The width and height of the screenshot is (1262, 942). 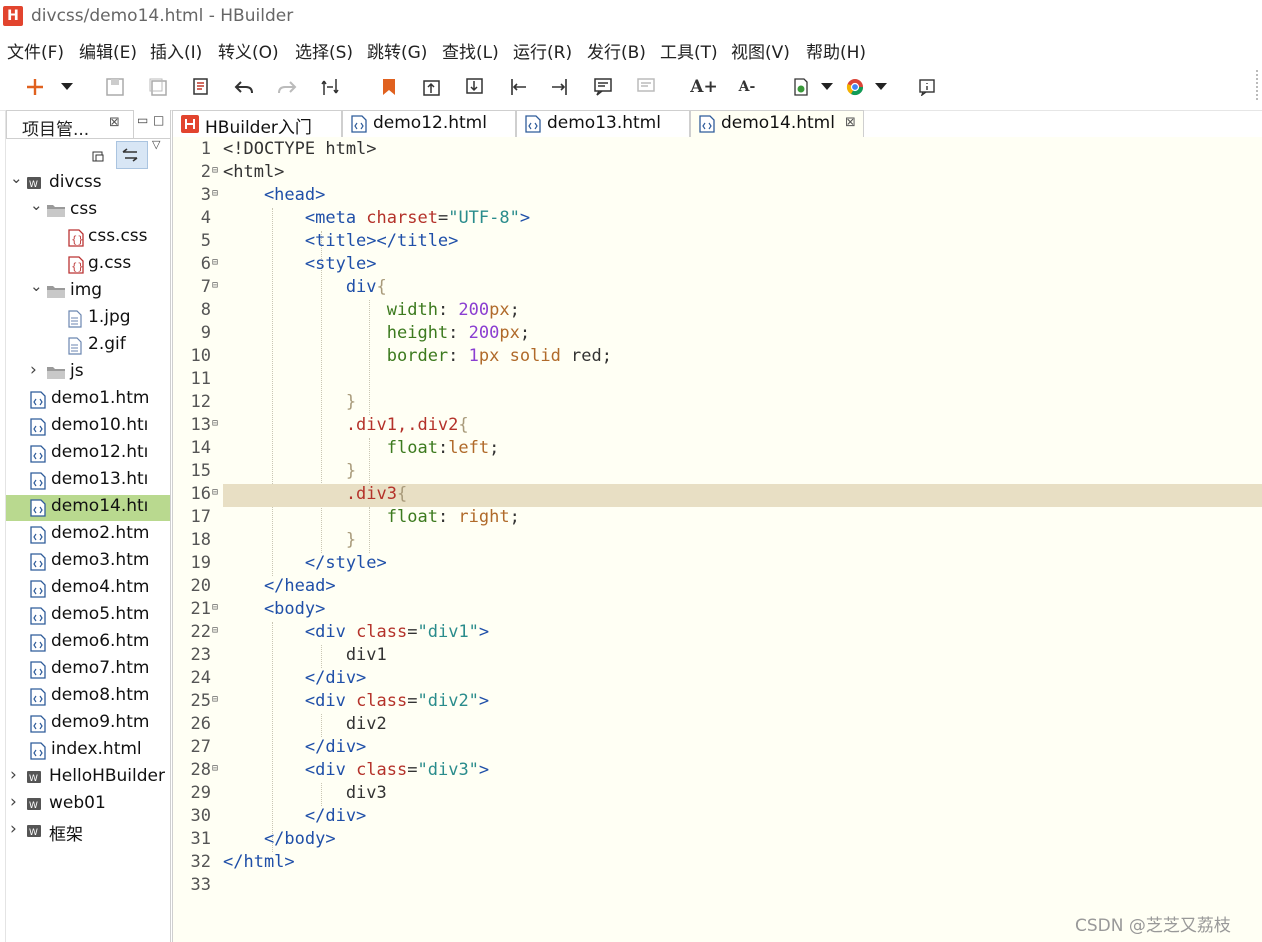 I want to click on tree-item: demo6.htm, so click(x=88, y=643).